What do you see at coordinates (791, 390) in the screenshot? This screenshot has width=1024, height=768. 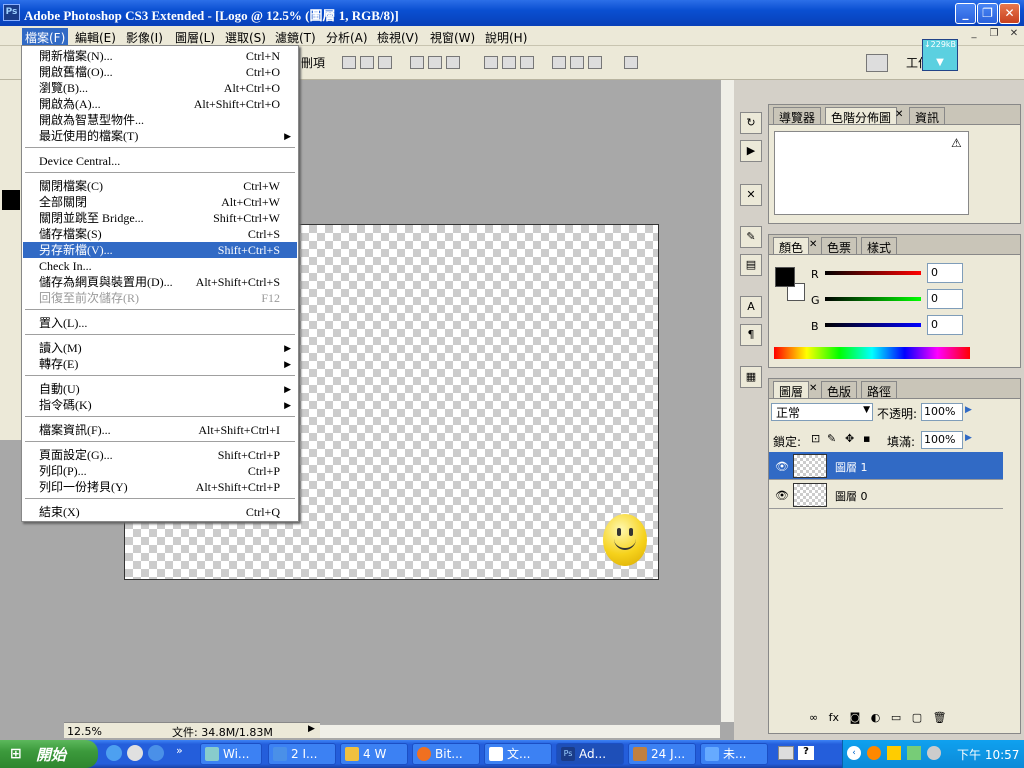 I see `tab-layers: 圖層` at bounding box center [791, 390].